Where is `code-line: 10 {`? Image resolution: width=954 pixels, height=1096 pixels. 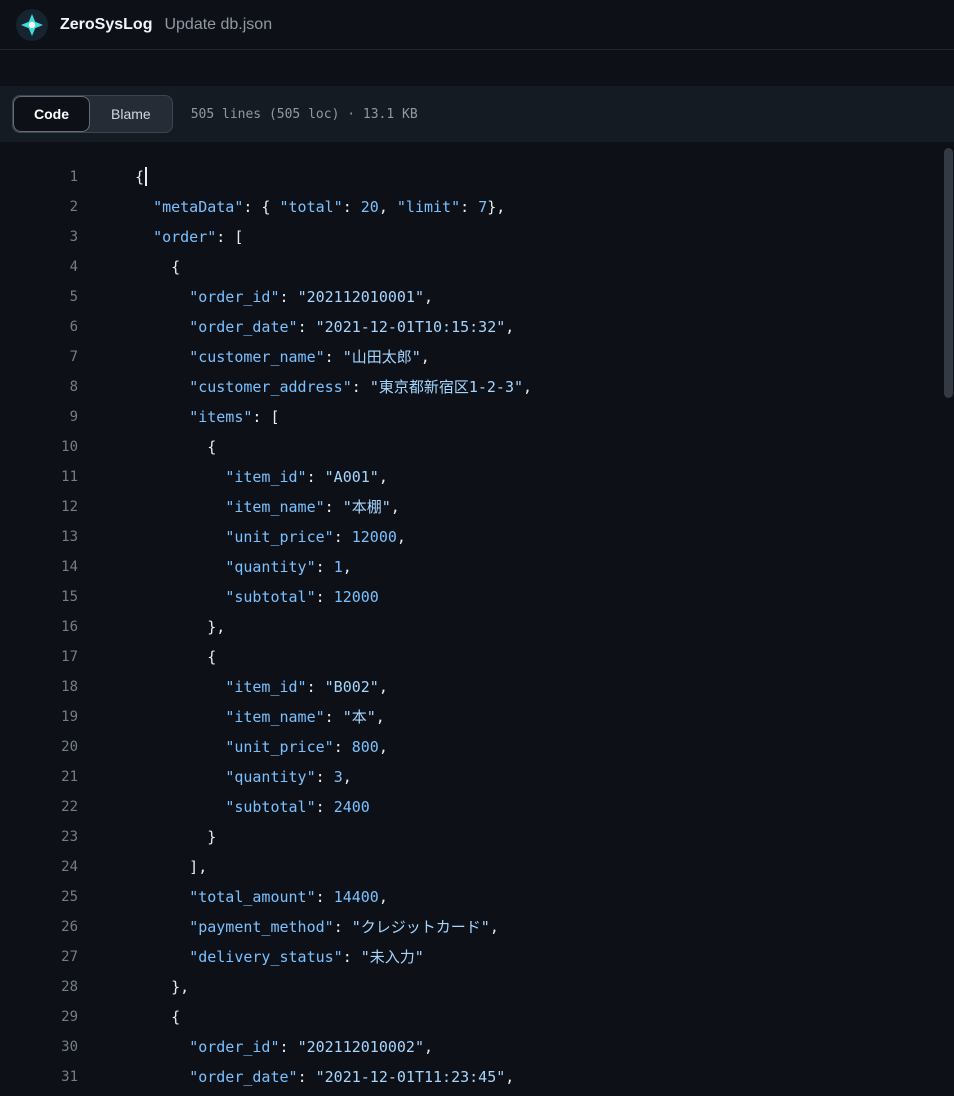
code-line: 10 { is located at coordinates (477, 447).